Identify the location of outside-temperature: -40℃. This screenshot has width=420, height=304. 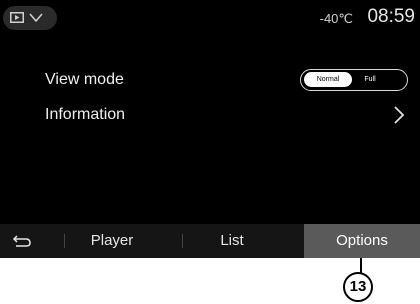
(336, 18).